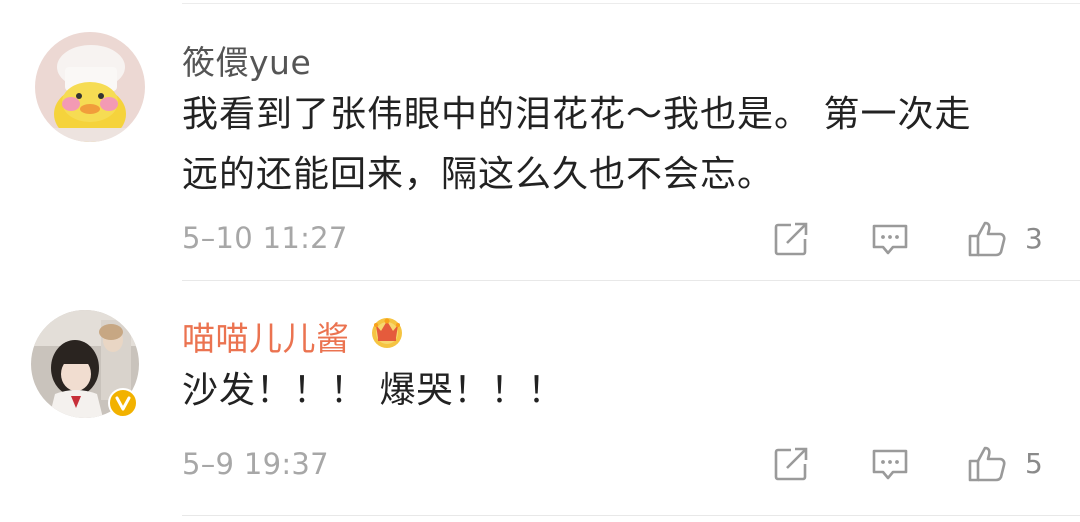 The width and height of the screenshot is (1080, 522). What do you see at coordinates (373, 390) in the screenshot?
I see `comment-line: 沙发！！！ 爆哭！！！` at bounding box center [373, 390].